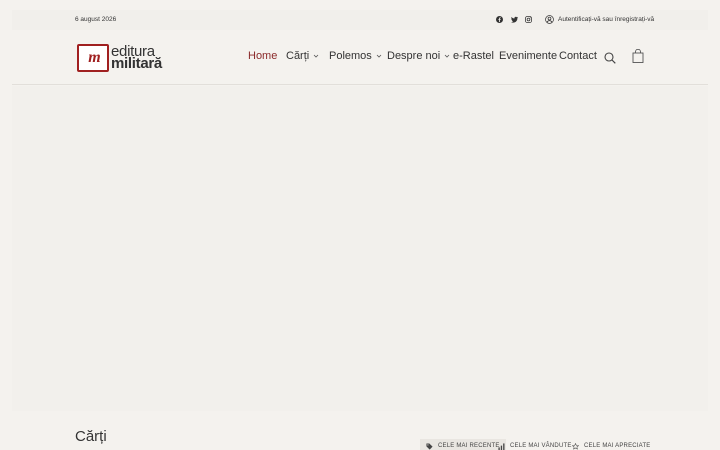 This screenshot has width=720, height=450. I want to click on nav-polemos: Polemos, so click(355, 56).